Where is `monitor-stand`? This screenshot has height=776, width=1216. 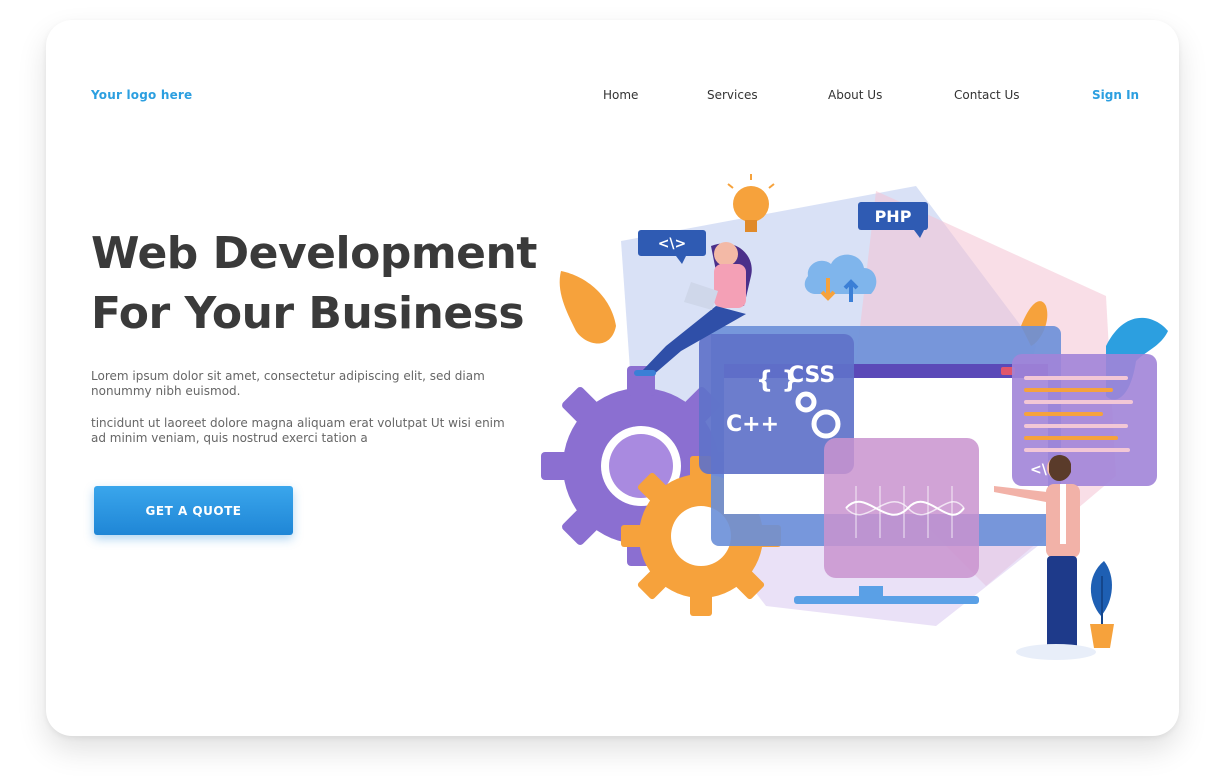 monitor-stand is located at coordinates (886, 600).